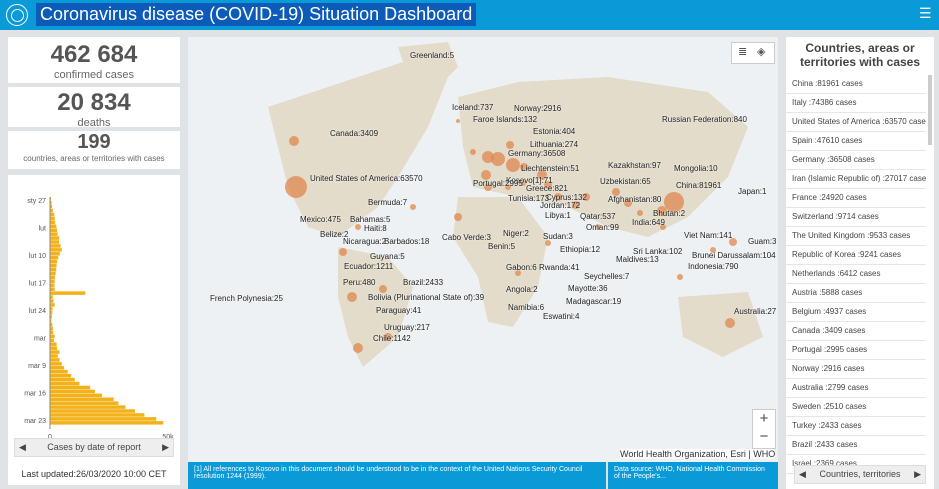 The width and height of the screenshot is (939, 489). Describe the element at coordinates (366, 178) in the screenshot. I see `map-label: United States of America:63570` at that location.